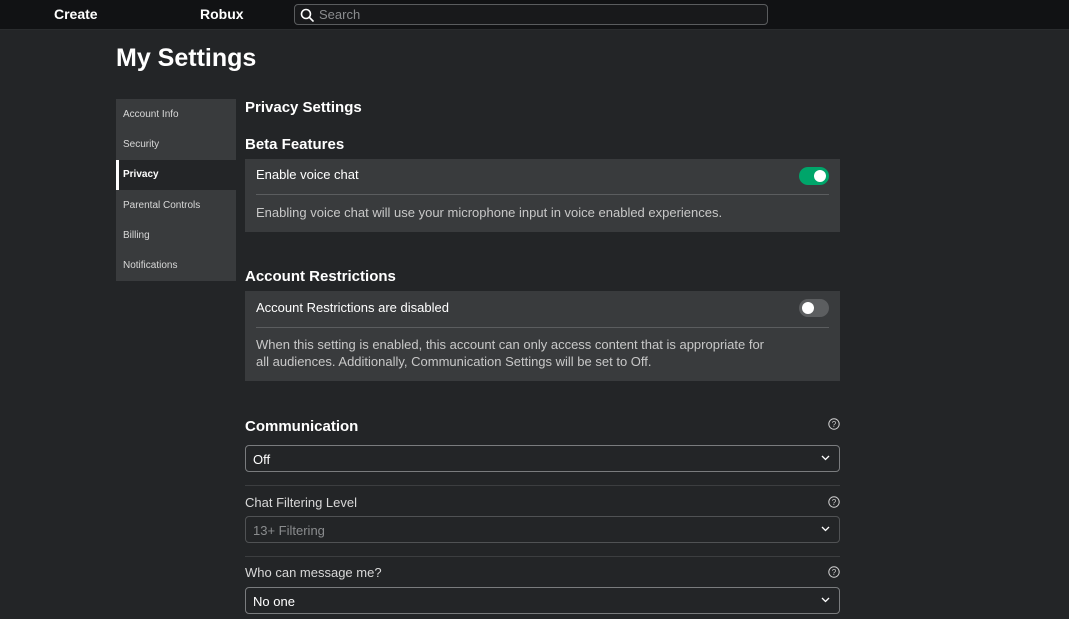  What do you see at coordinates (186, 58) in the screenshot?
I see `page-title: My Settings` at bounding box center [186, 58].